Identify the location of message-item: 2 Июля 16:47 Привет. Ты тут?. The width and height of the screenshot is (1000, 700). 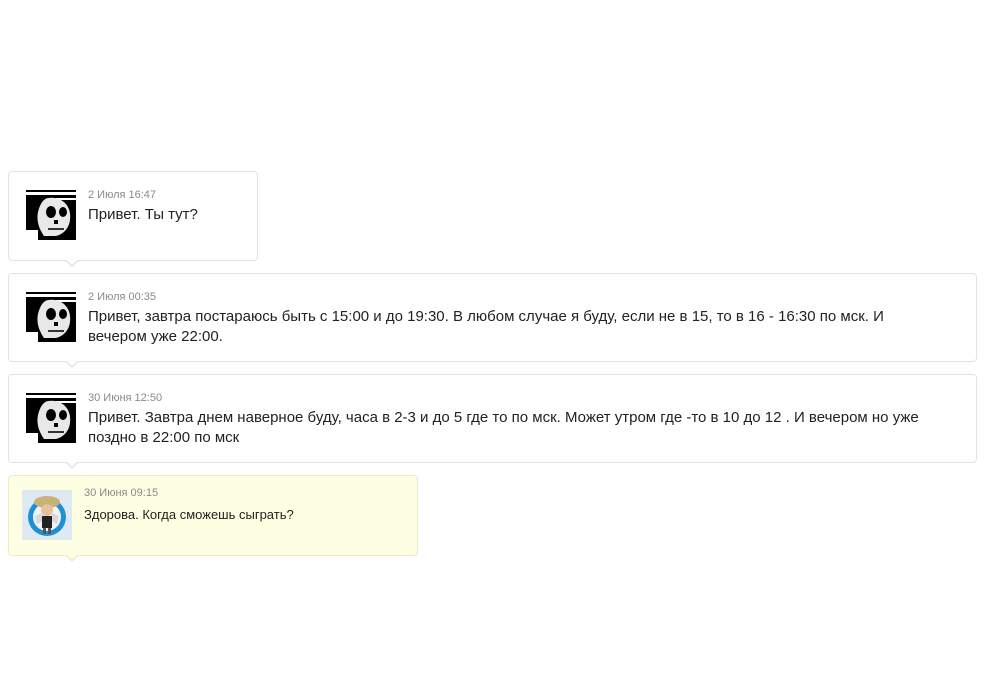
(133, 219).